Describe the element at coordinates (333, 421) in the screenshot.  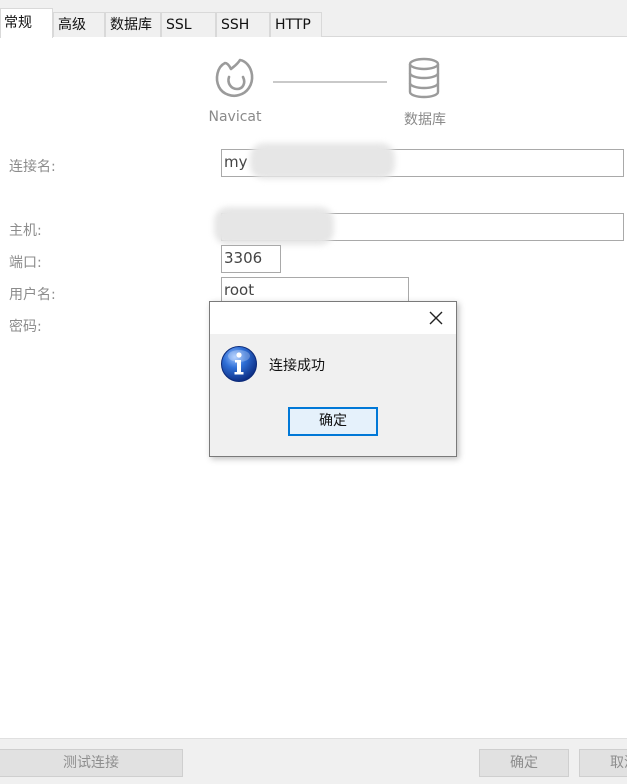
I see `dialog-ok-button: 确定` at that location.